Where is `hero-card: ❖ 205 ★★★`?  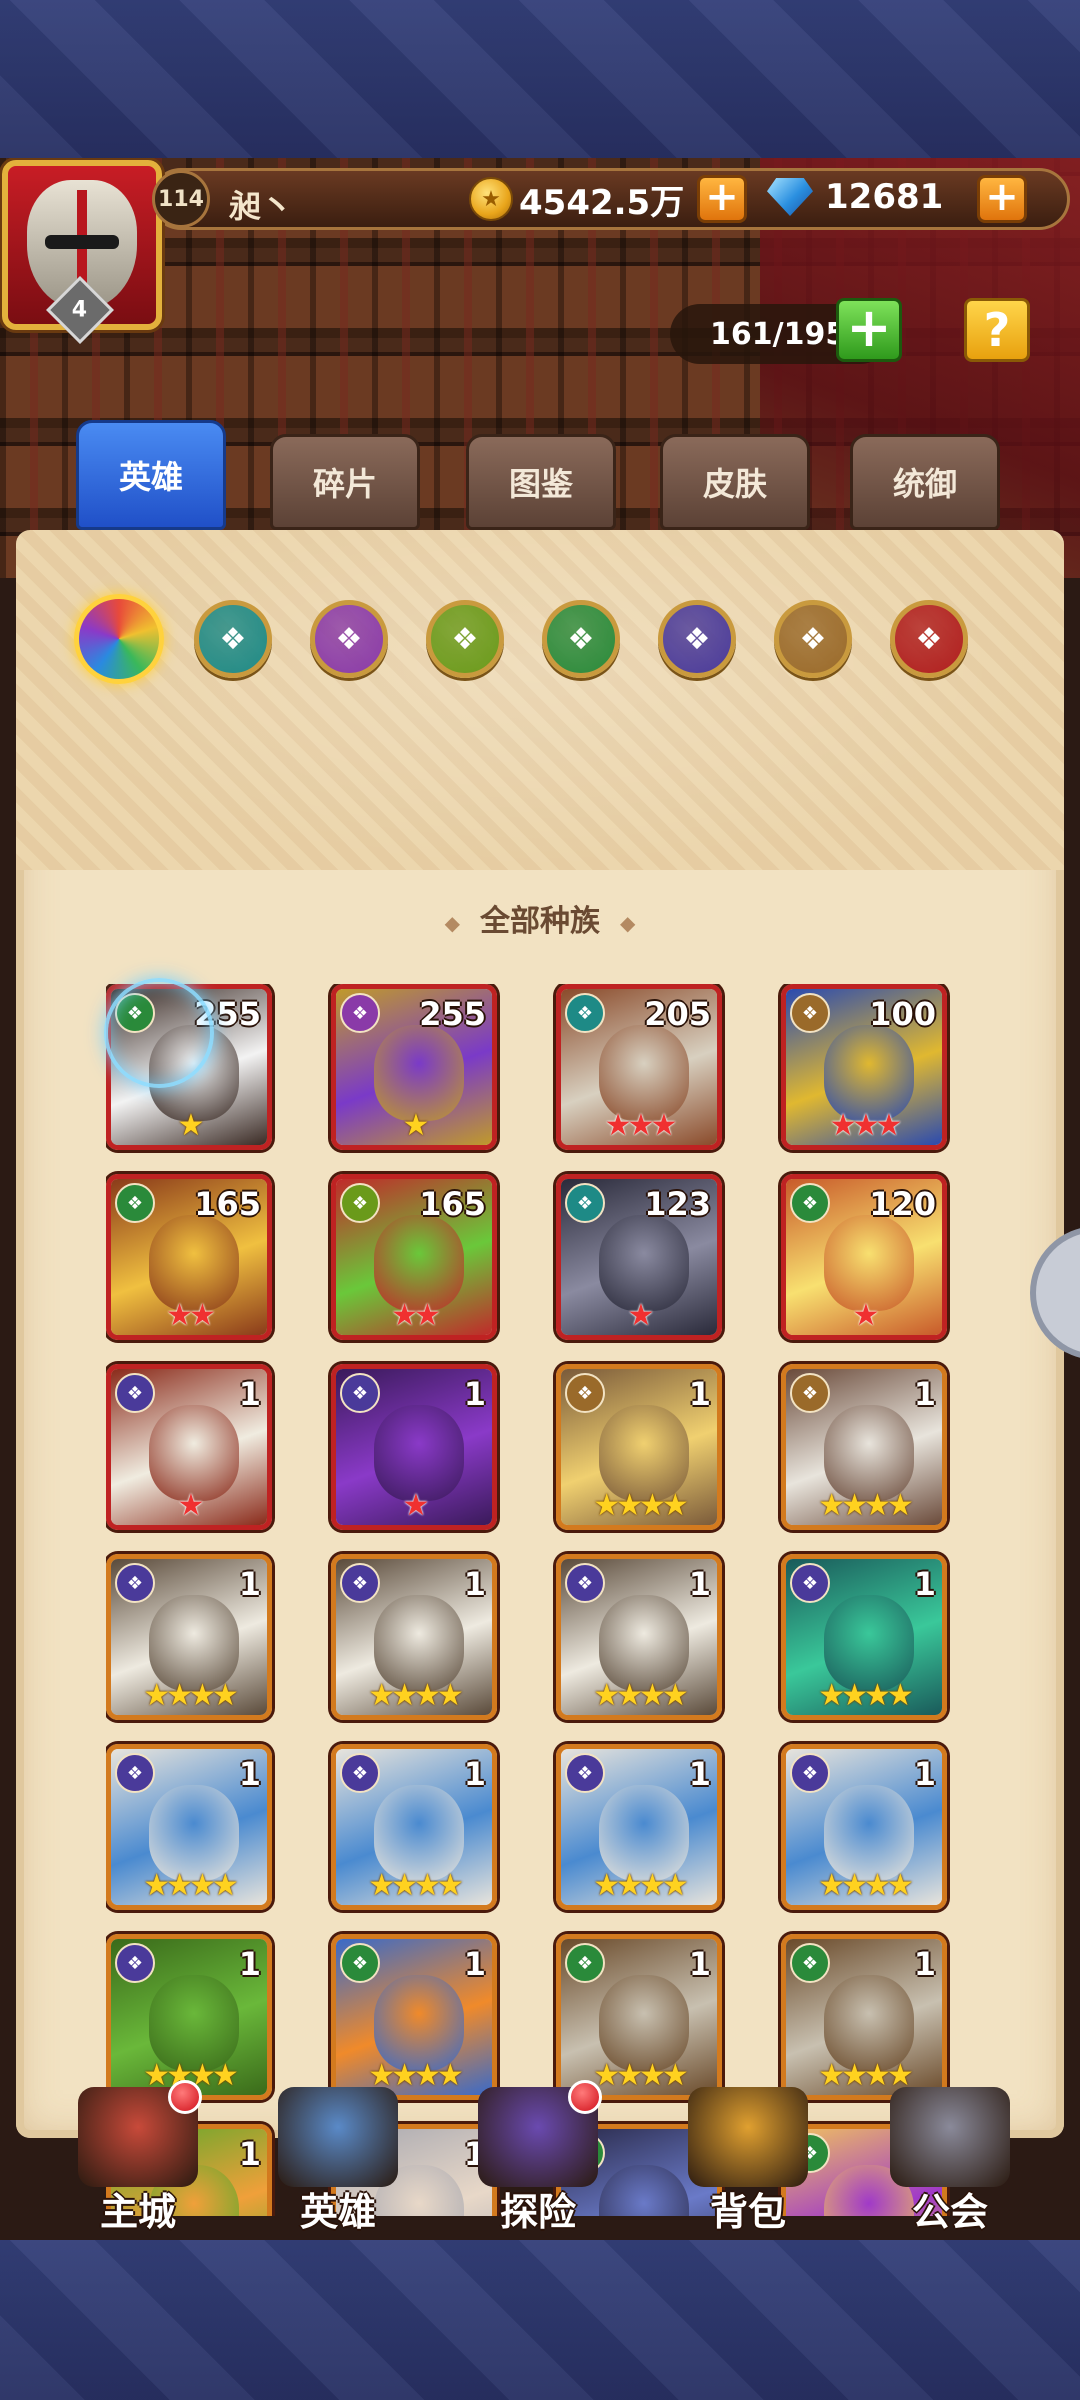
hero-card: ❖ 205 ★★★ is located at coordinates (639, 1067).